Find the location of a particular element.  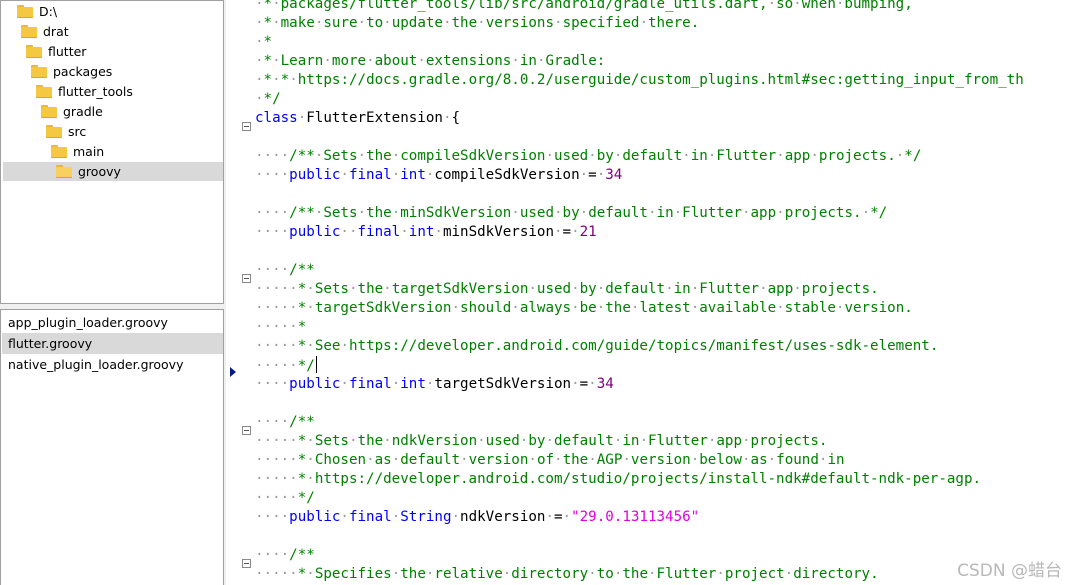

code-line: ·* is located at coordinates (263, 42).